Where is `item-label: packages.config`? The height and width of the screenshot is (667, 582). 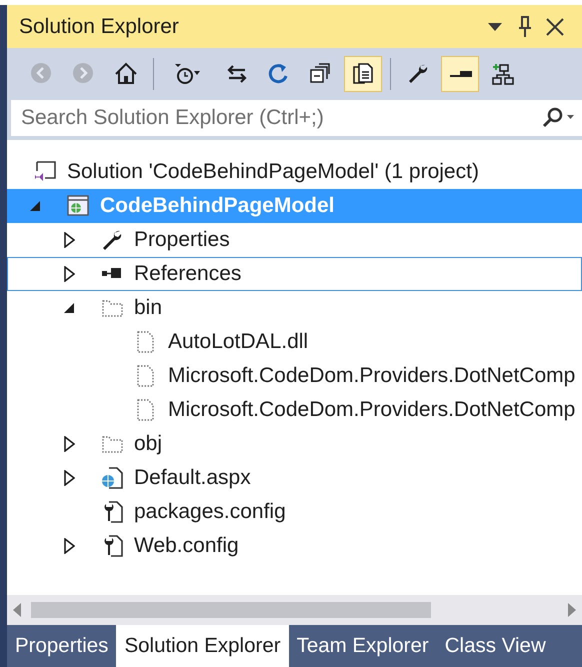 item-label: packages.config is located at coordinates (210, 512).